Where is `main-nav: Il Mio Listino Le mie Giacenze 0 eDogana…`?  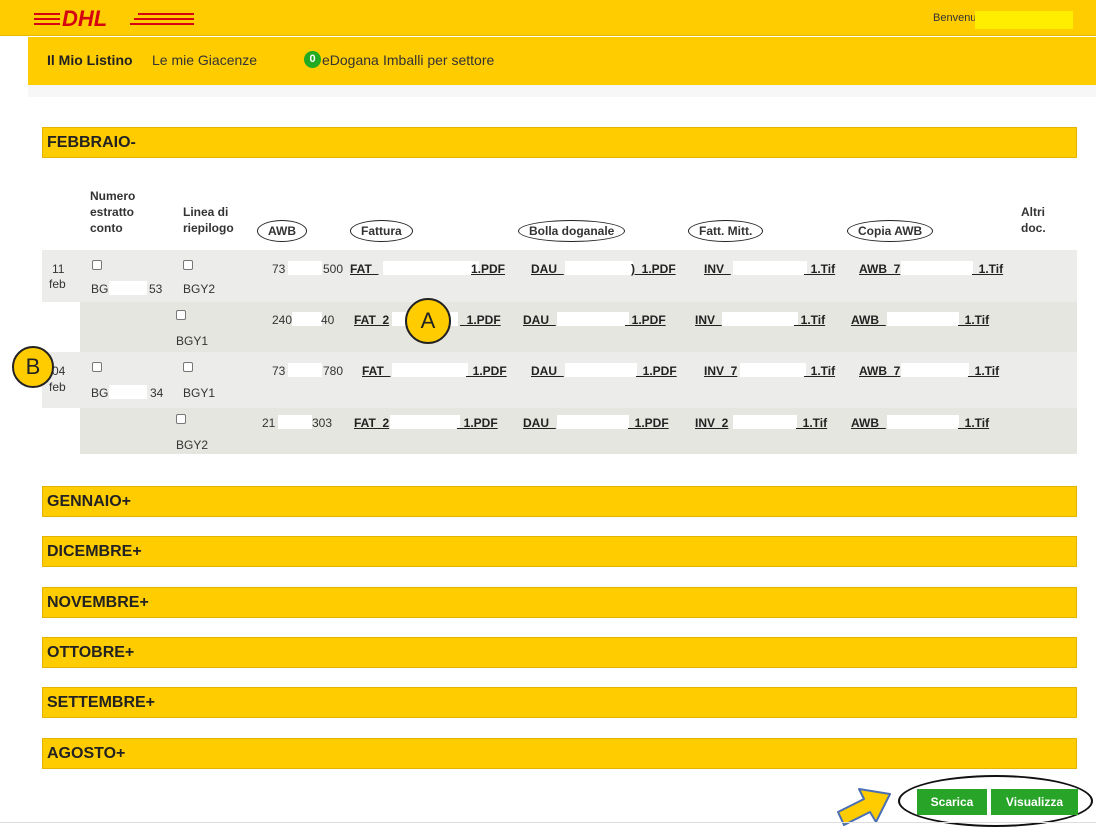 main-nav: Il Mio Listino Le mie Giacenze 0 eDogana… is located at coordinates (562, 61).